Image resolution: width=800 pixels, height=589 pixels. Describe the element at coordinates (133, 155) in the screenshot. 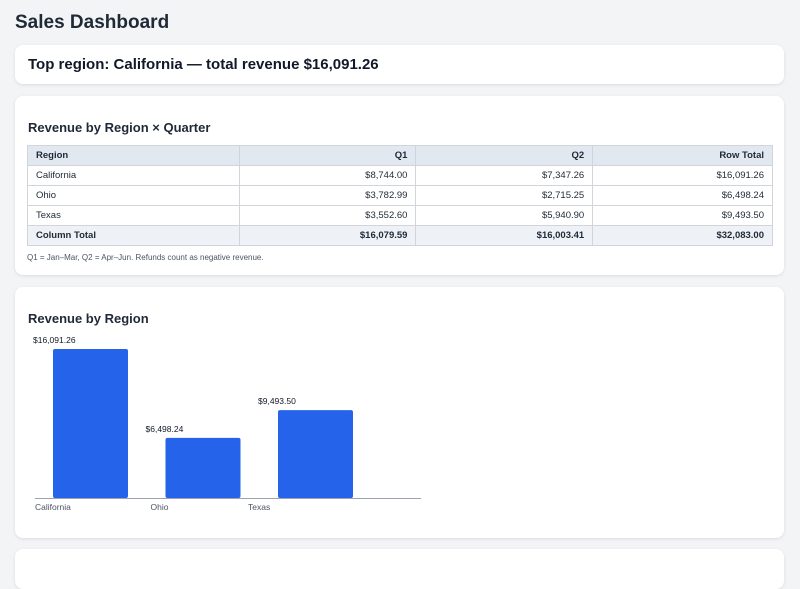

I see `column-header-region: Region` at that location.